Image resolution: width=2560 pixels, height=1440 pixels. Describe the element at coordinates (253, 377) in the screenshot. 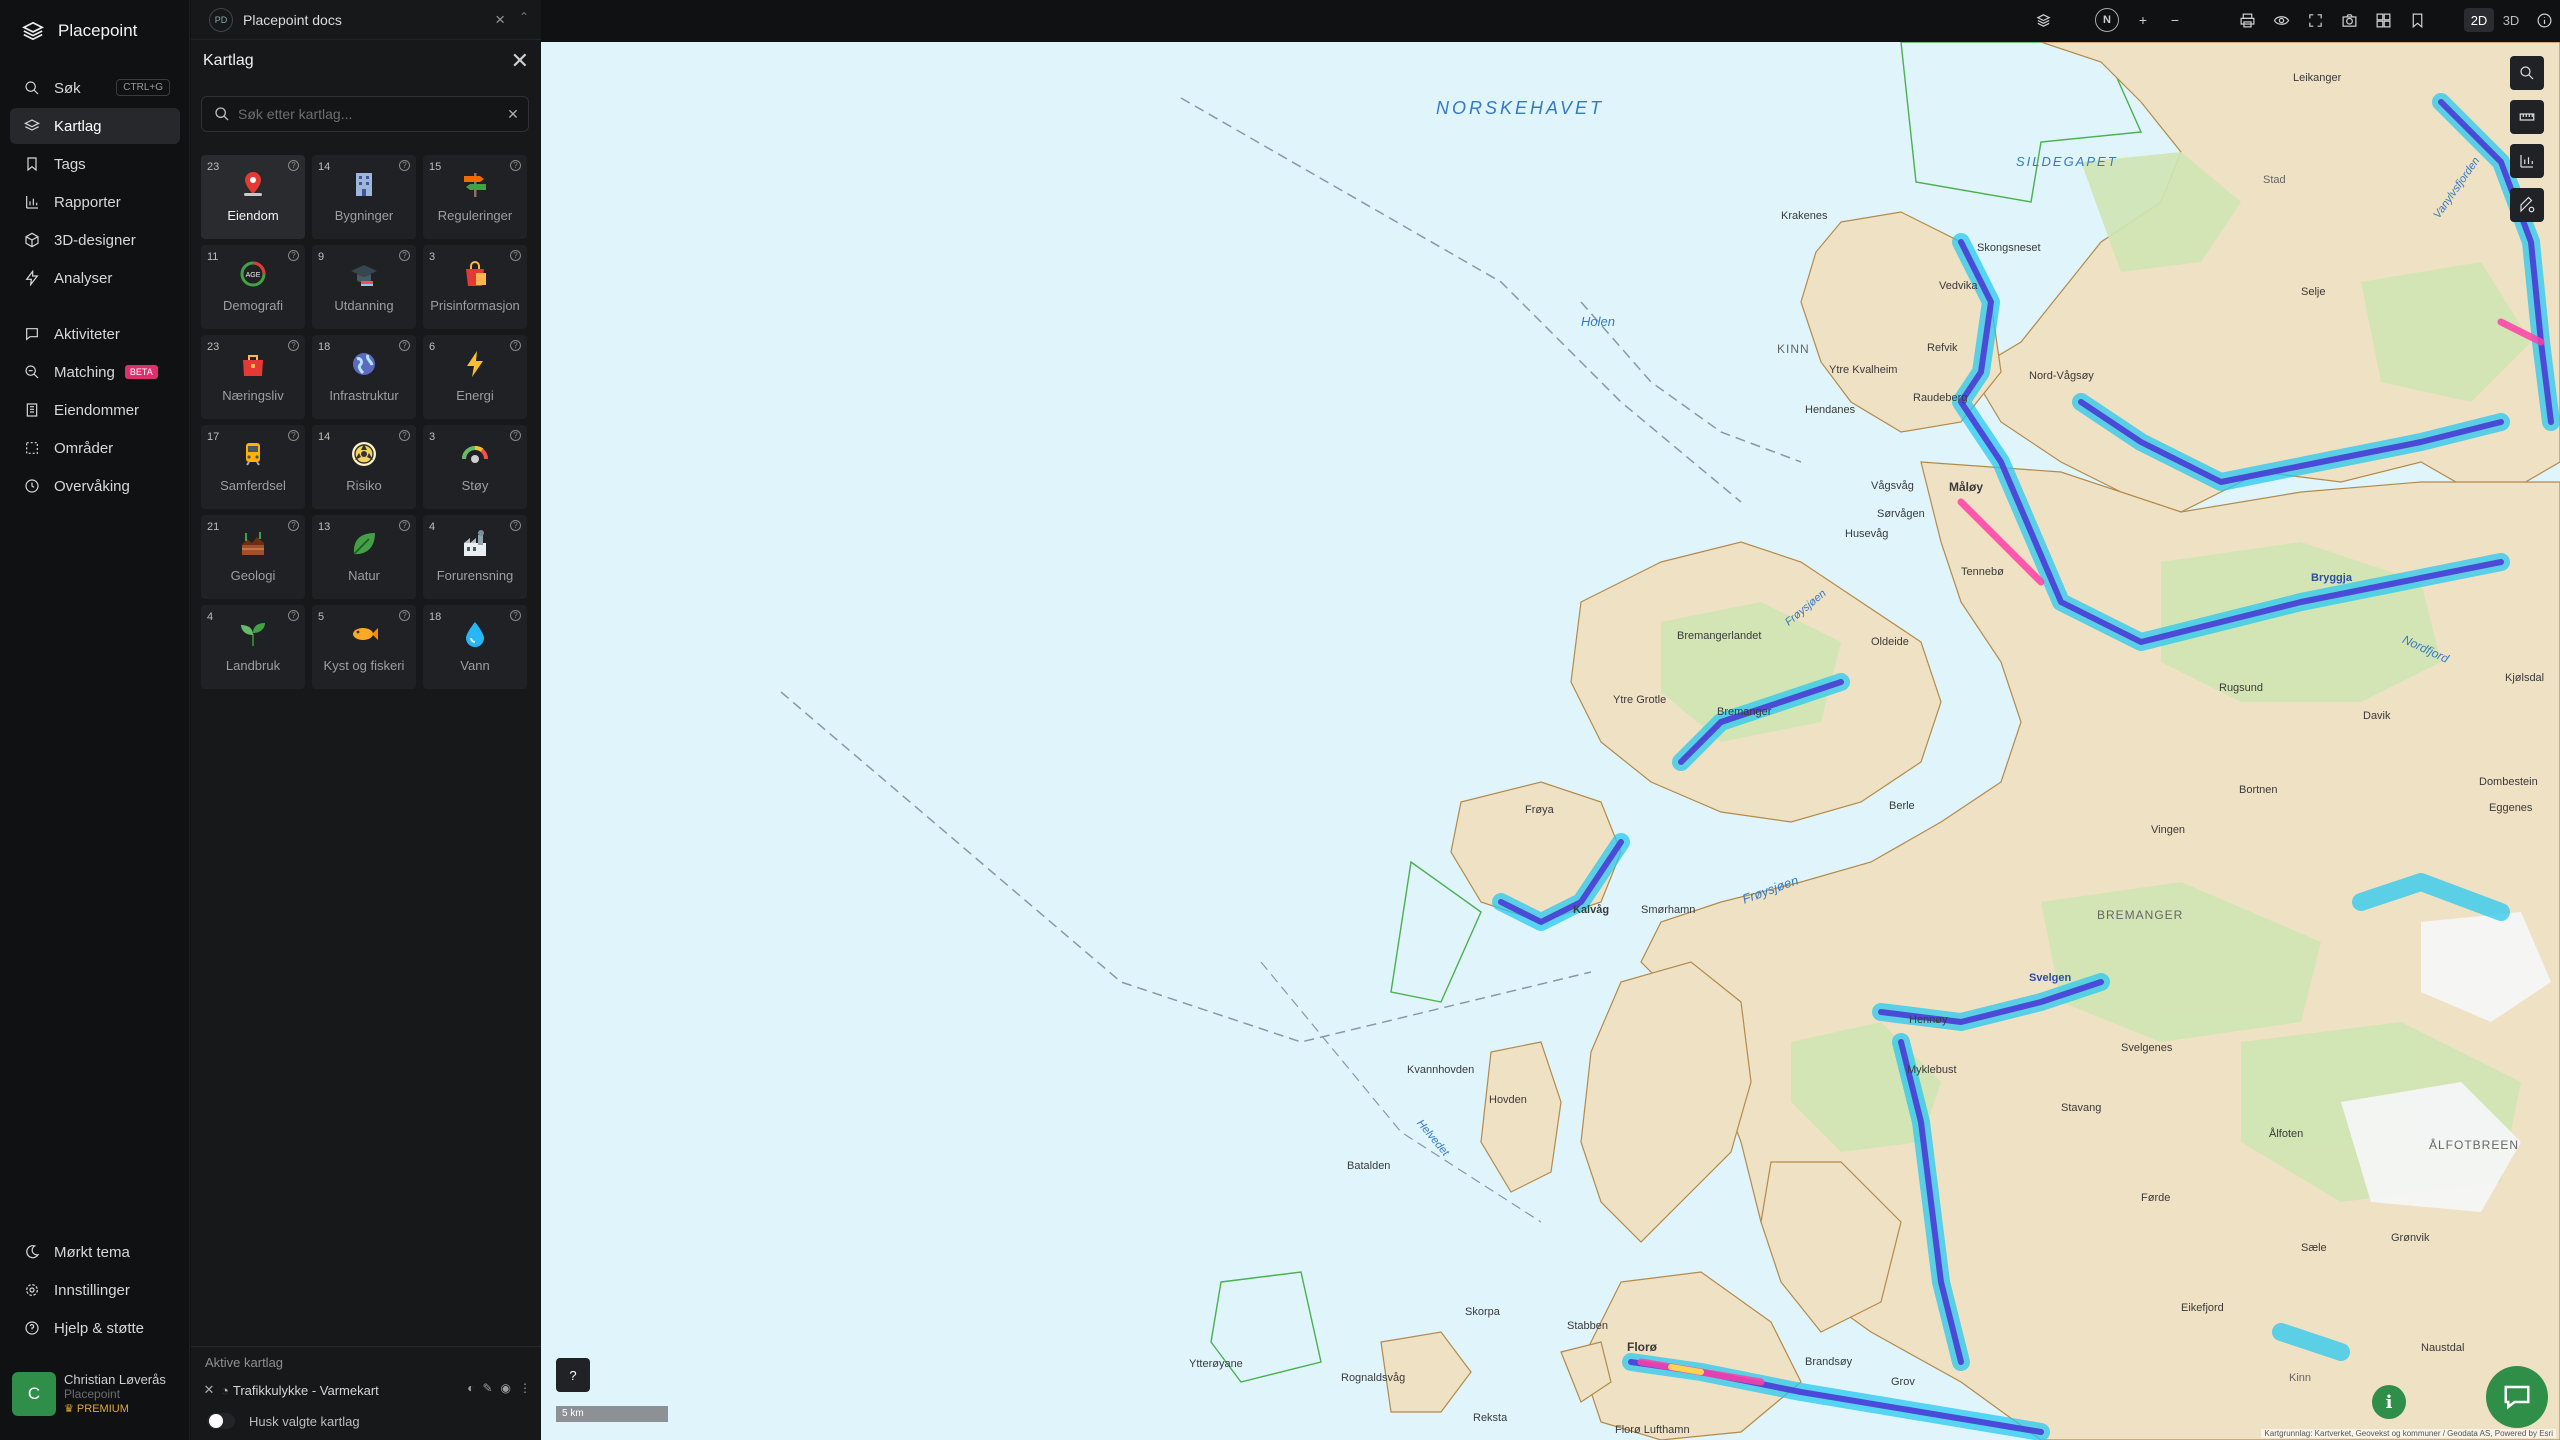

I see `layer-category-næringsliv: 23? Næringsliv` at that location.